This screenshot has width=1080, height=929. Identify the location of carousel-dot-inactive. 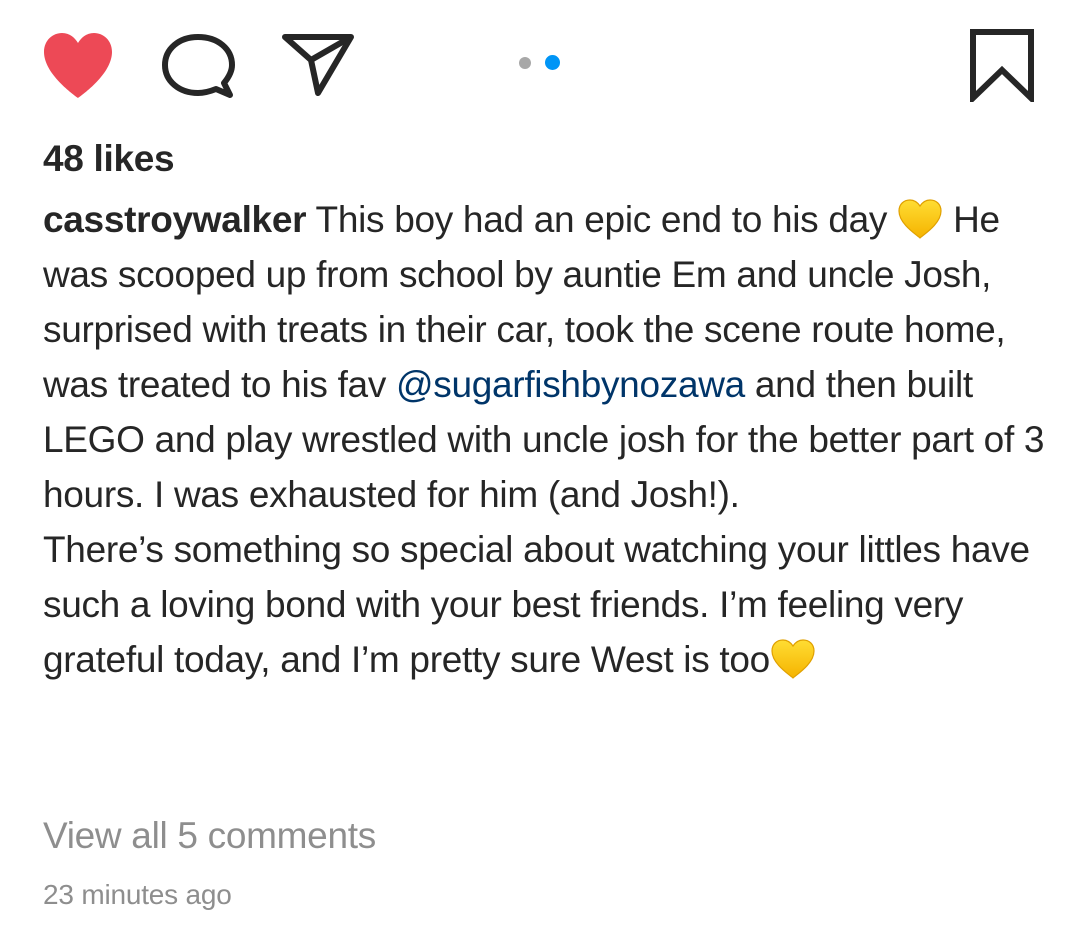
(525, 63).